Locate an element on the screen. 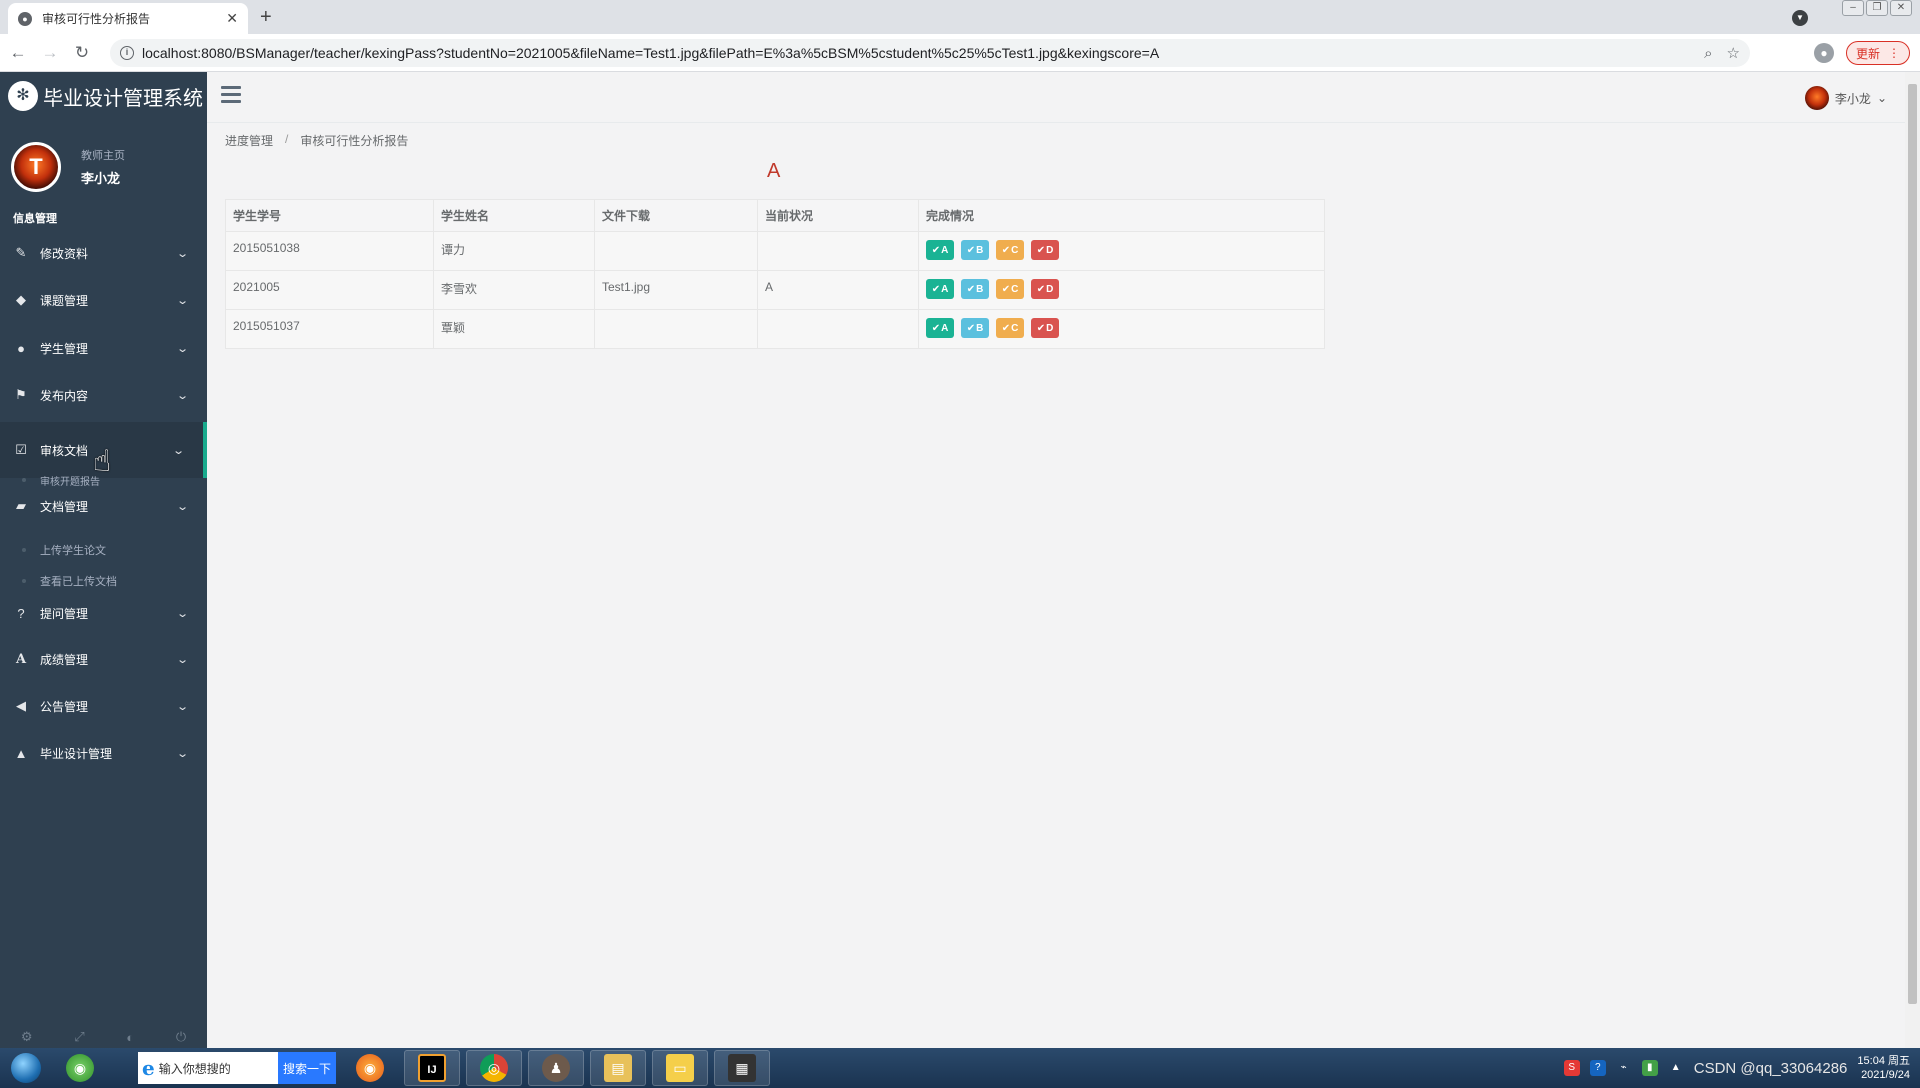  sidebar-item-announcements: ◀ 公告管理 ⌄ is located at coordinates (103, 706).